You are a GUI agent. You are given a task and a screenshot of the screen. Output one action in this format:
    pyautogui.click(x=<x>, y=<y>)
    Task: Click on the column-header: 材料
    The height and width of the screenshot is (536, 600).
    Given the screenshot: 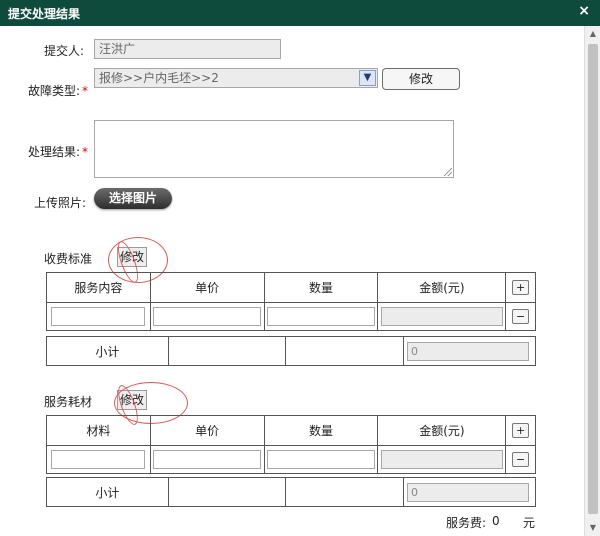 What is the action you would take?
    pyautogui.click(x=98, y=430)
    